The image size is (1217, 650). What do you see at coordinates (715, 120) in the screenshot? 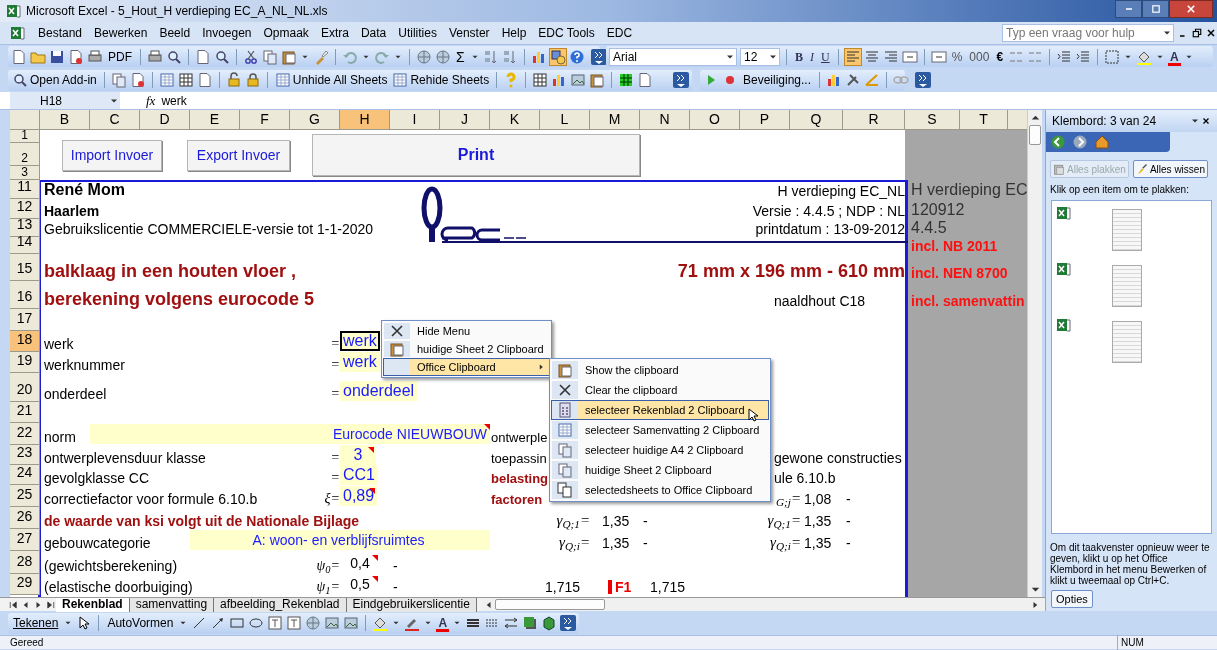
I see `column-header: O` at bounding box center [715, 120].